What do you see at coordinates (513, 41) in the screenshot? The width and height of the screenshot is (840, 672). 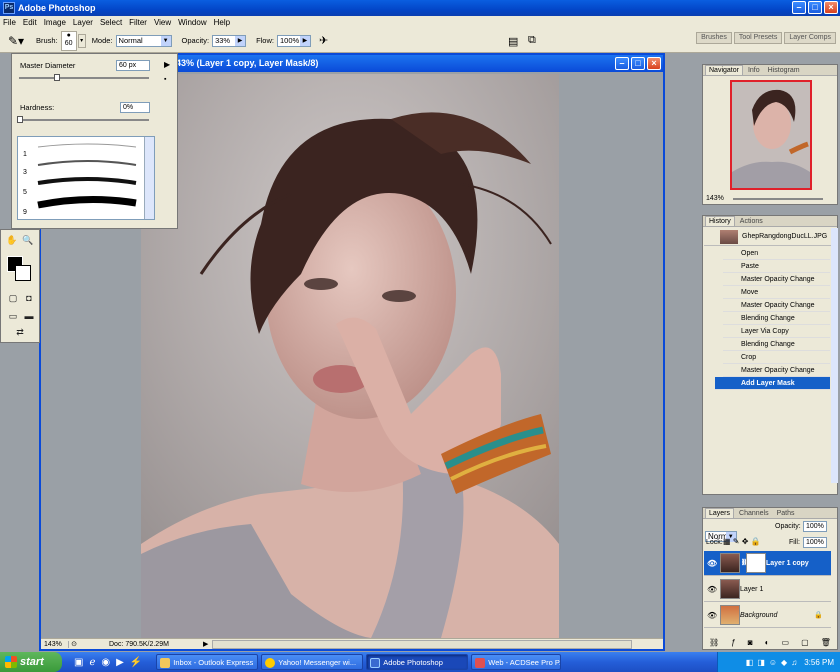 I see `palette-well-icon: ▤` at bounding box center [513, 41].